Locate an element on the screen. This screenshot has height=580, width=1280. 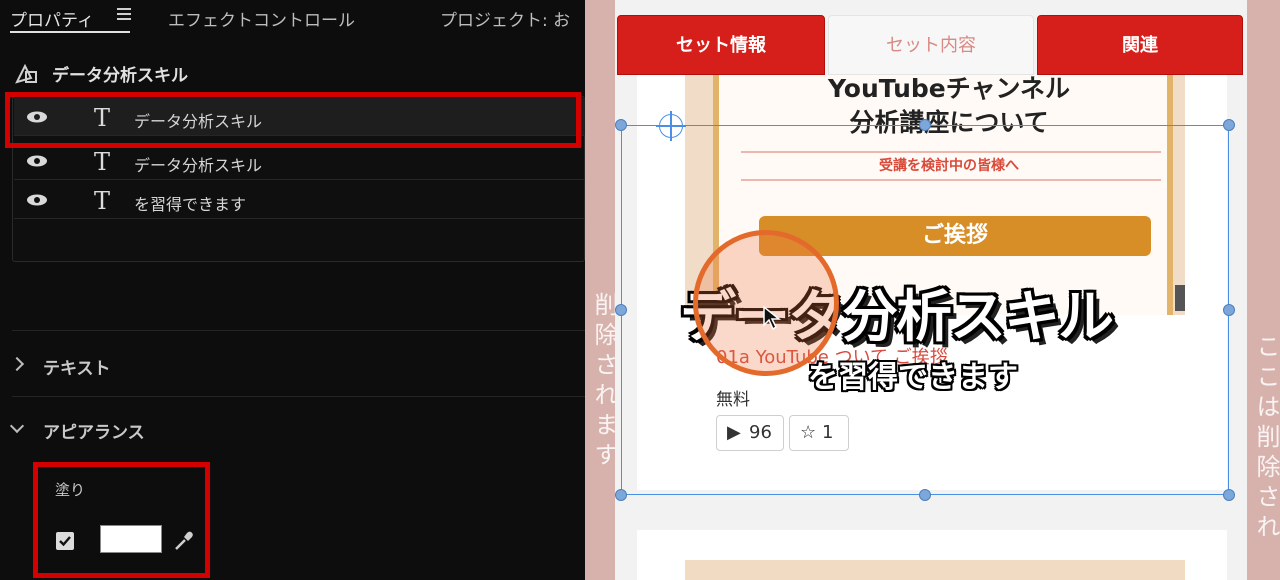
tab-effect-controls: エフェクトコントロール is located at coordinates (261, 18).